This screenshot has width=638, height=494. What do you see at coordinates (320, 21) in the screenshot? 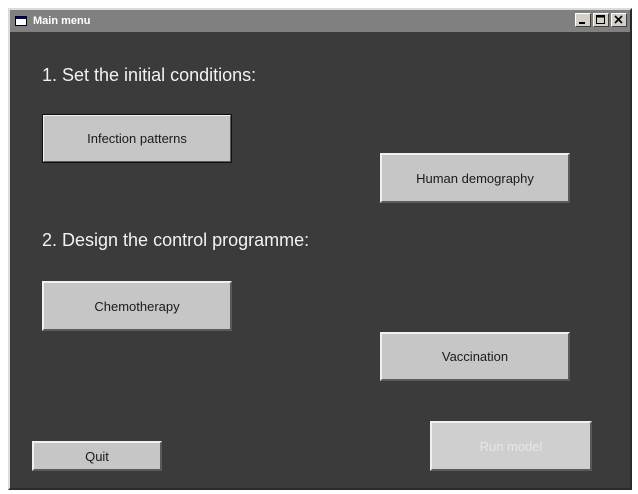
I see `title-bar: Main menu` at bounding box center [320, 21].